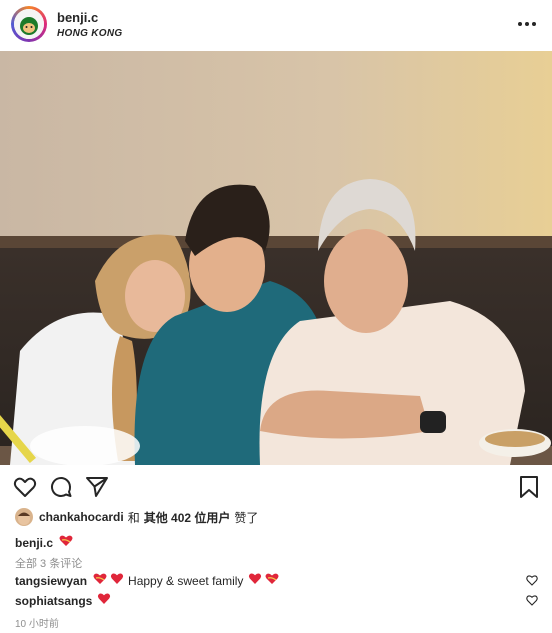 The height and width of the screenshot is (633, 552). Describe the element at coordinates (527, 24) in the screenshot. I see `more-options-icon` at that location.